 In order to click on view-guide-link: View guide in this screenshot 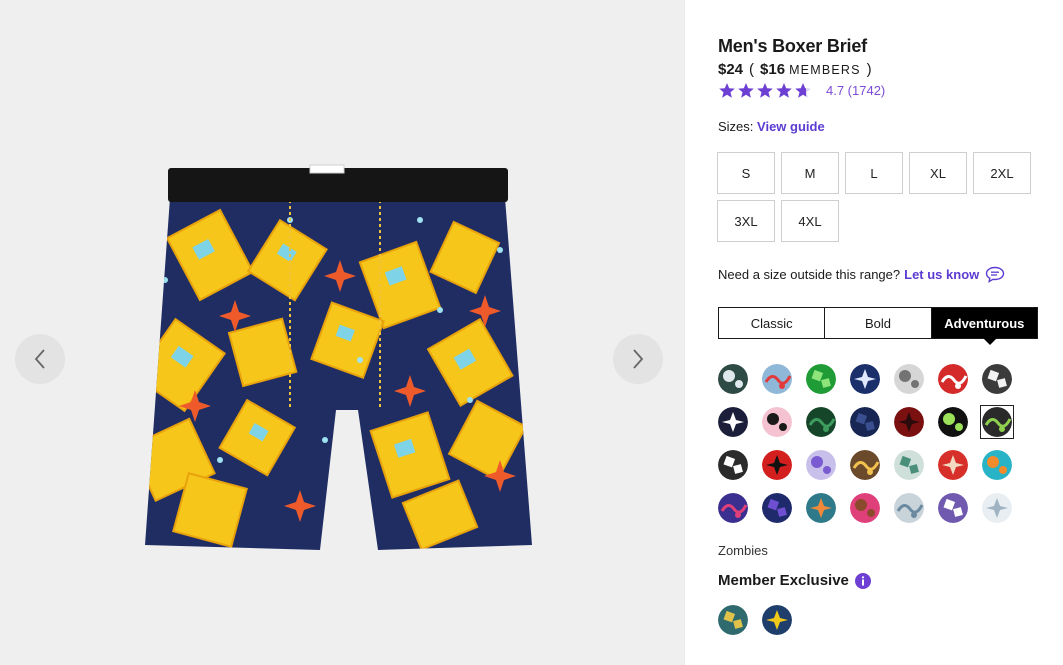, I will do `click(791, 126)`.